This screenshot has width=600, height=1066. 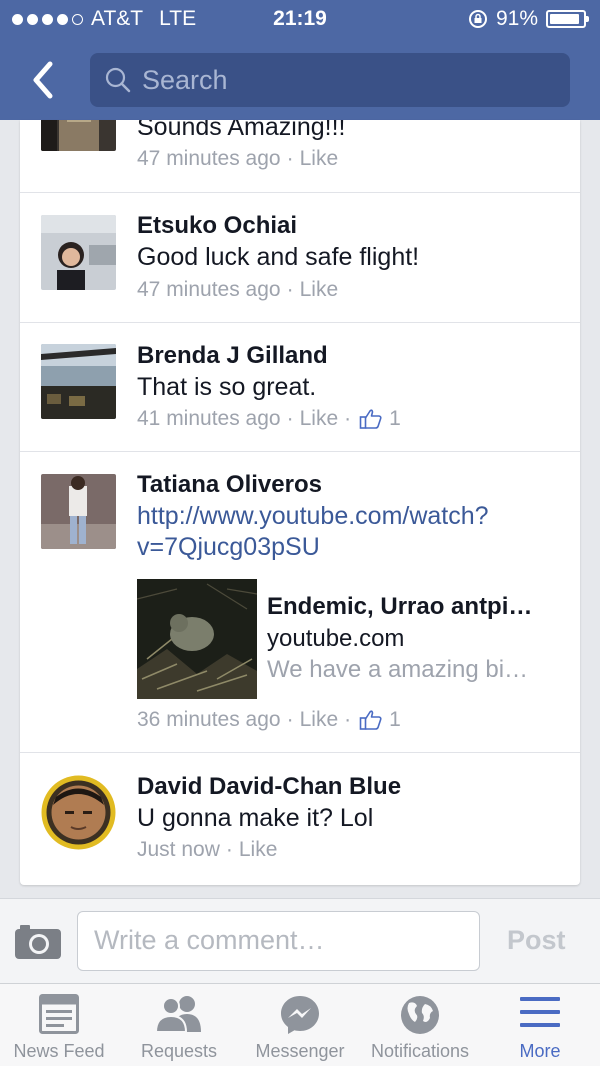 What do you see at coordinates (540, 1051) in the screenshot?
I see `tab-label: More` at bounding box center [540, 1051].